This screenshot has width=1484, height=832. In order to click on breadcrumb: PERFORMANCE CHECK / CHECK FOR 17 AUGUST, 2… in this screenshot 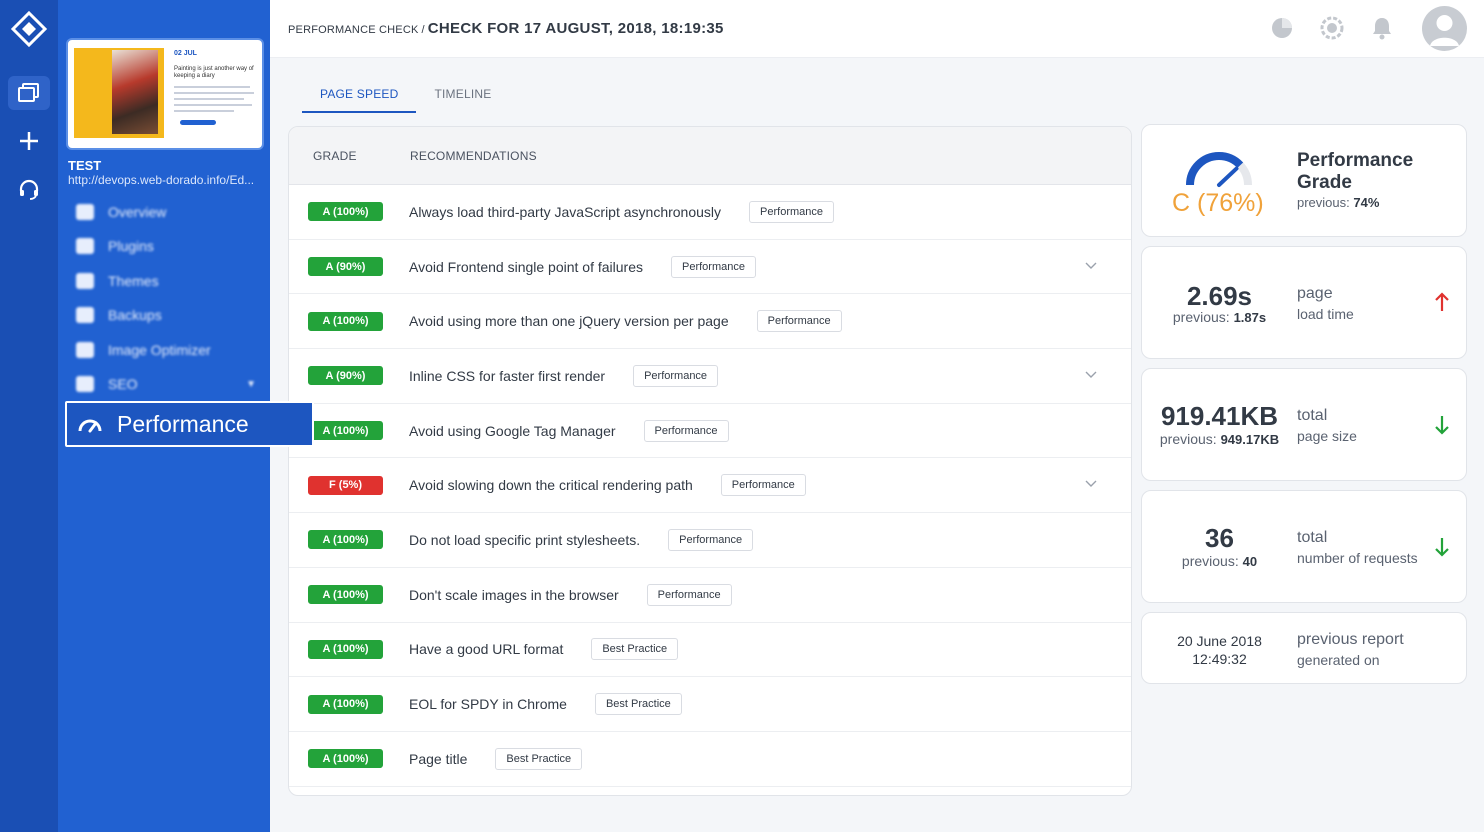, I will do `click(506, 28)`.